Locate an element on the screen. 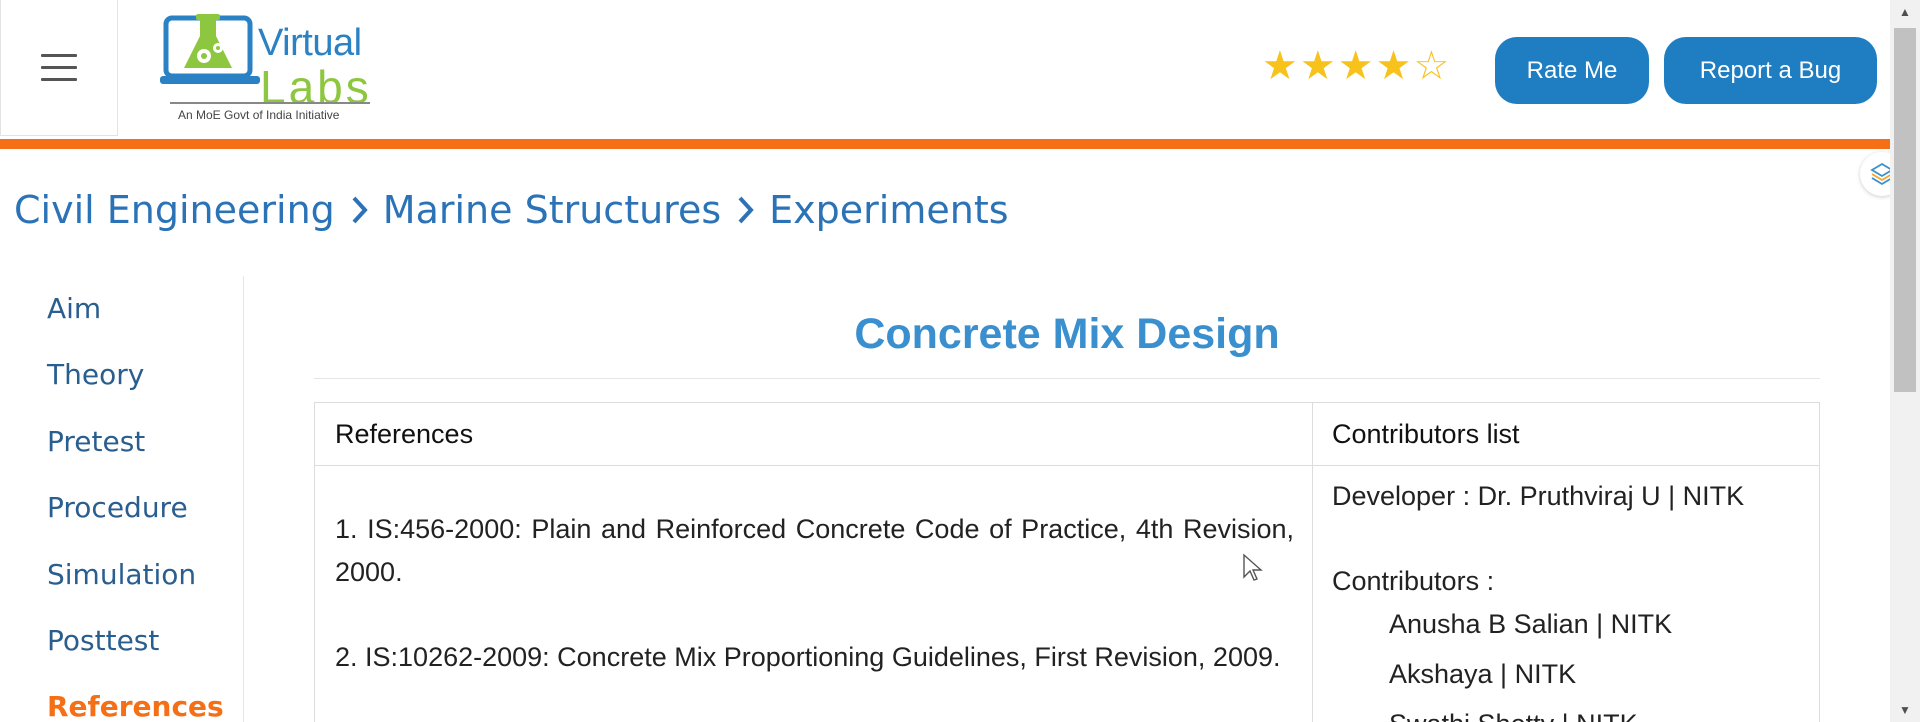 The height and width of the screenshot is (722, 1920). logo-tagline: An MoE Govt of India Initiative is located at coordinates (259, 115).